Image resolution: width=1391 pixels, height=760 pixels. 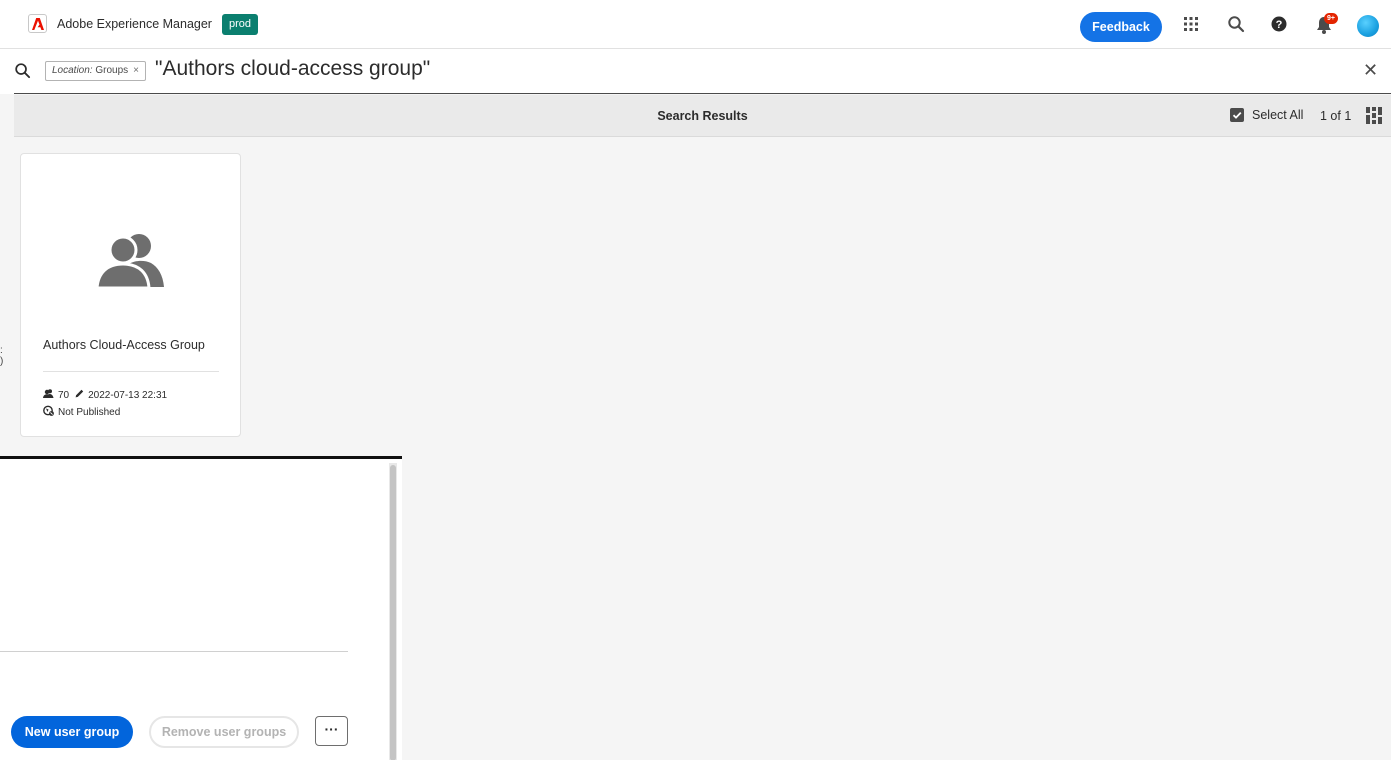 What do you see at coordinates (72, 732) in the screenshot?
I see `new-user-group-button: New user group` at bounding box center [72, 732].